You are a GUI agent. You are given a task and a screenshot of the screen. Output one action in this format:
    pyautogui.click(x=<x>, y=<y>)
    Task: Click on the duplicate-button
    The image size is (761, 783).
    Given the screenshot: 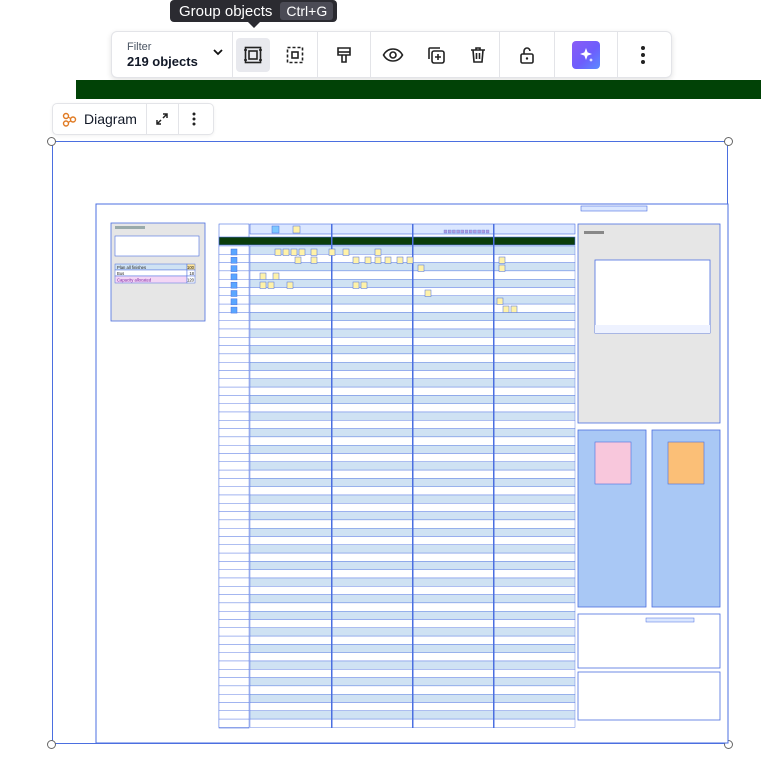 What is the action you would take?
    pyautogui.click(x=436, y=54)
    